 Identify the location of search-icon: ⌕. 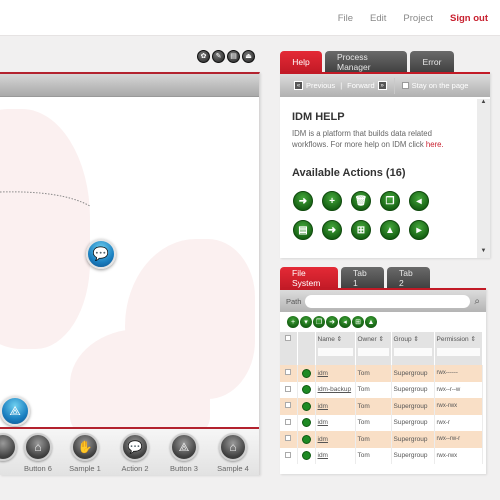
(477, 301).